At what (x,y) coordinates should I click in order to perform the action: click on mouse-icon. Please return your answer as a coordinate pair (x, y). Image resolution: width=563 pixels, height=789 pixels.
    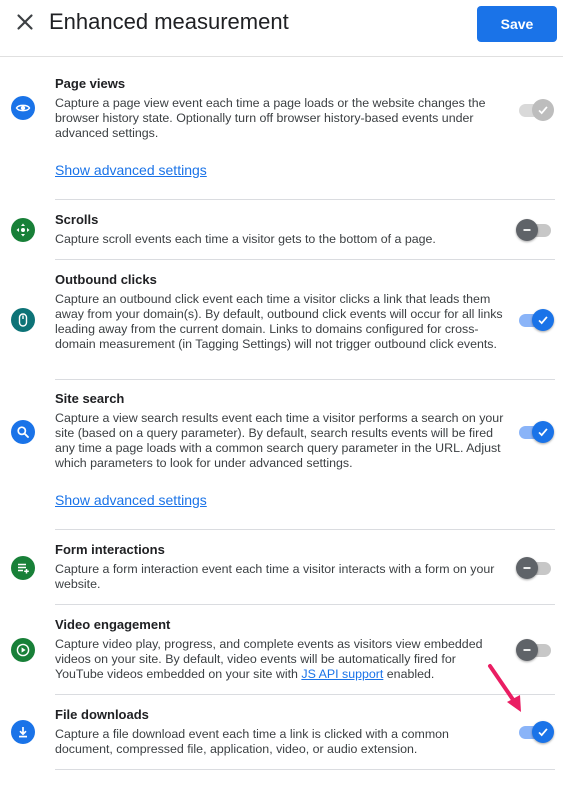
    Looking at the image, I should click on (23, 320).